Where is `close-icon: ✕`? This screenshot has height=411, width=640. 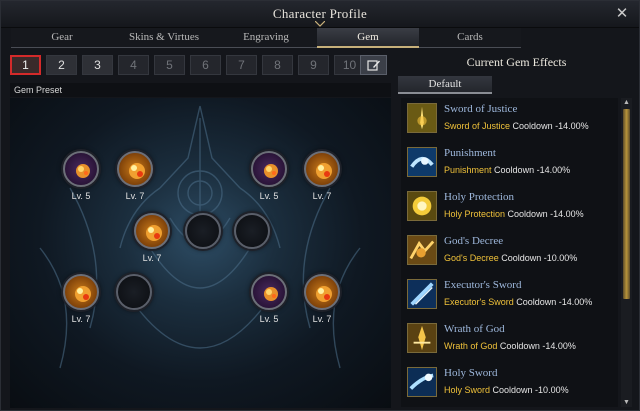
close-icon: ✕ is located at coordinates (622, 14).